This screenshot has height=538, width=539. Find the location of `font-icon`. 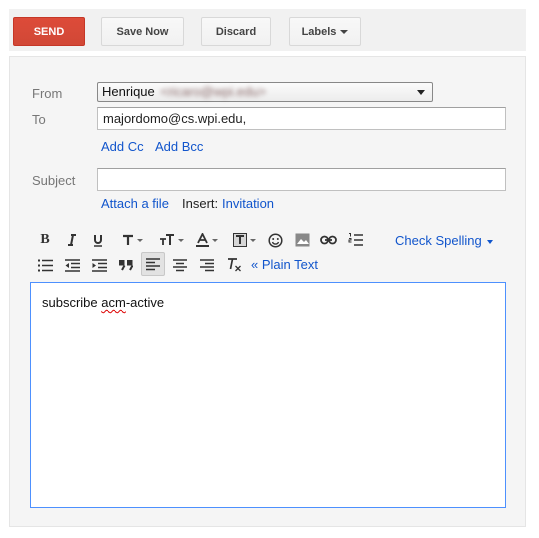

font-icon is located at coordinates (132, 240).